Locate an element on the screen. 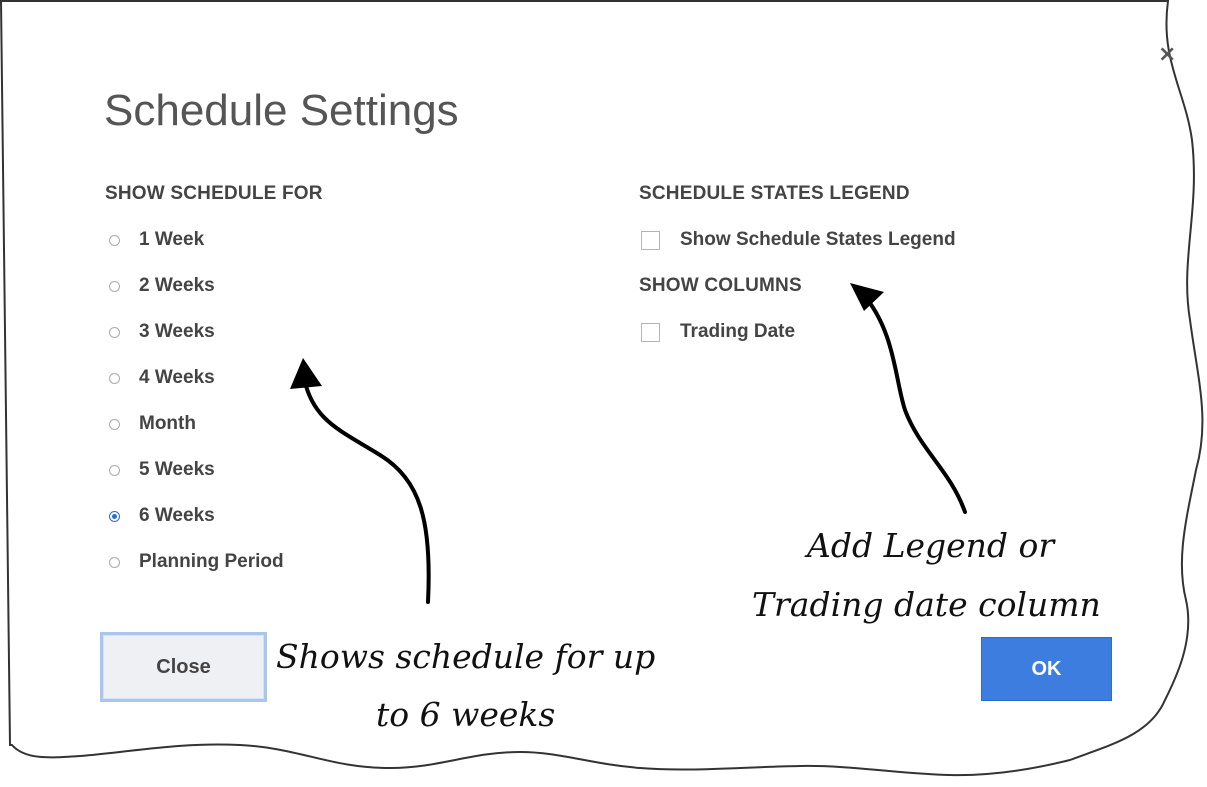  annotation-left-line2: to 6 weeks is located at coordinates (466, 714).